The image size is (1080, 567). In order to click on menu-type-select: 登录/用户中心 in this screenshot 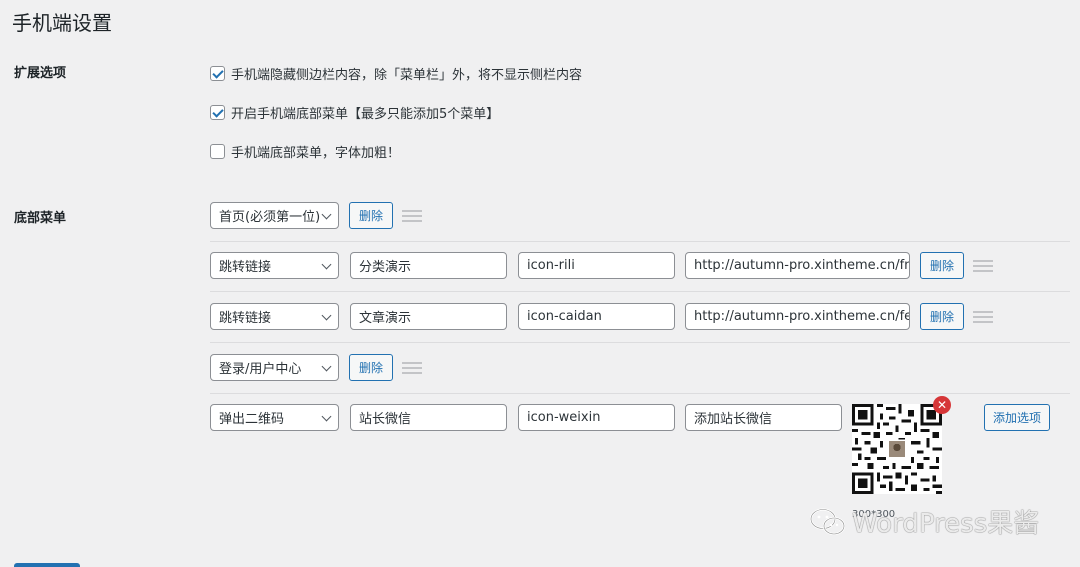, I will do `click(274, 367)`.